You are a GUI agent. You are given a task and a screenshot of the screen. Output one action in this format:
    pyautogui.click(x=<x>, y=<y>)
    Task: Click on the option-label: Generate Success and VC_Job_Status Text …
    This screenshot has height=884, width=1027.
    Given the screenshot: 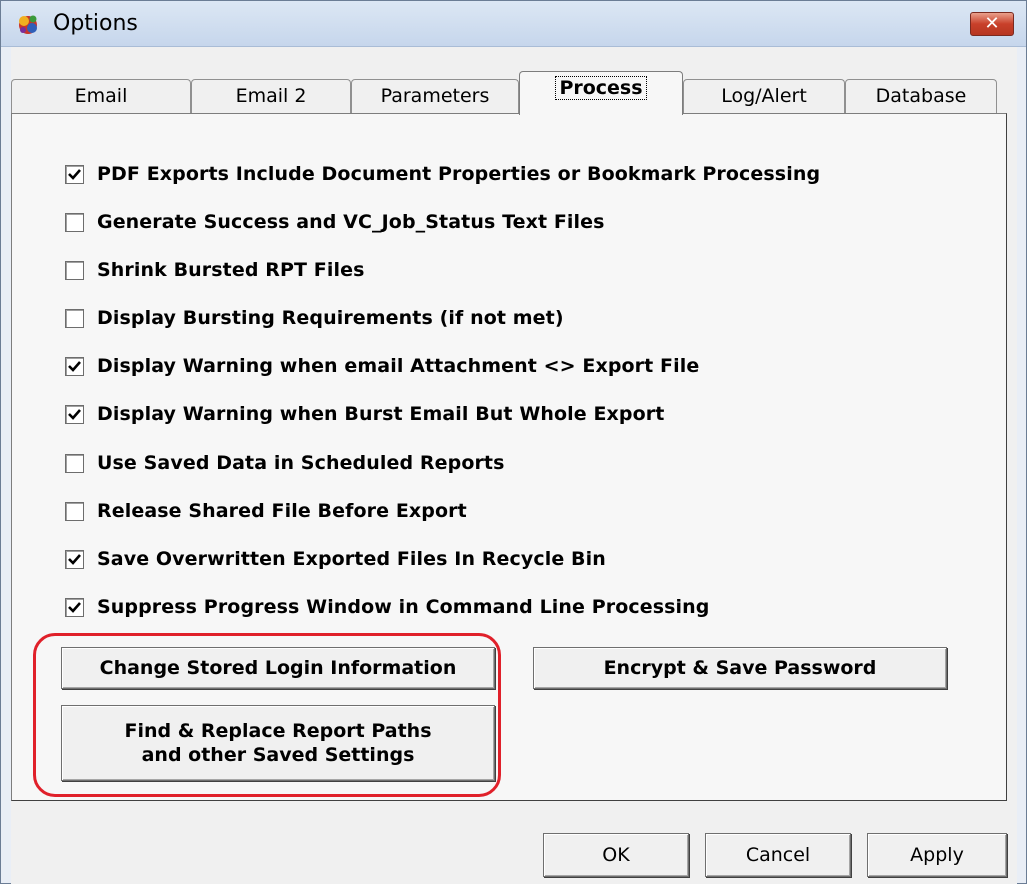 What is the action you would take?
    pyautogui.click(x=351, y=222)
    